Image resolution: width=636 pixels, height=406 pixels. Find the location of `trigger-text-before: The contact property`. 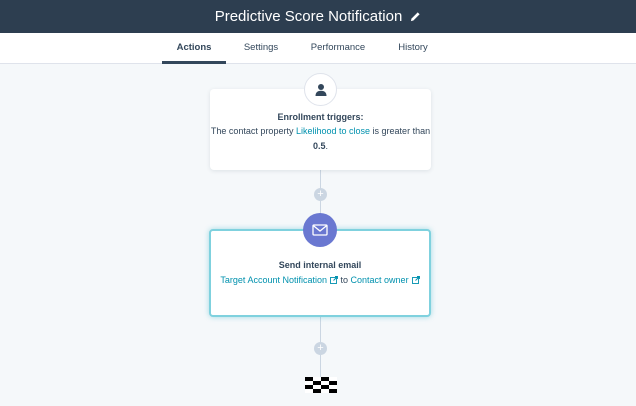

trigger-text-before: The contact property is located at coordinates (252, 131).